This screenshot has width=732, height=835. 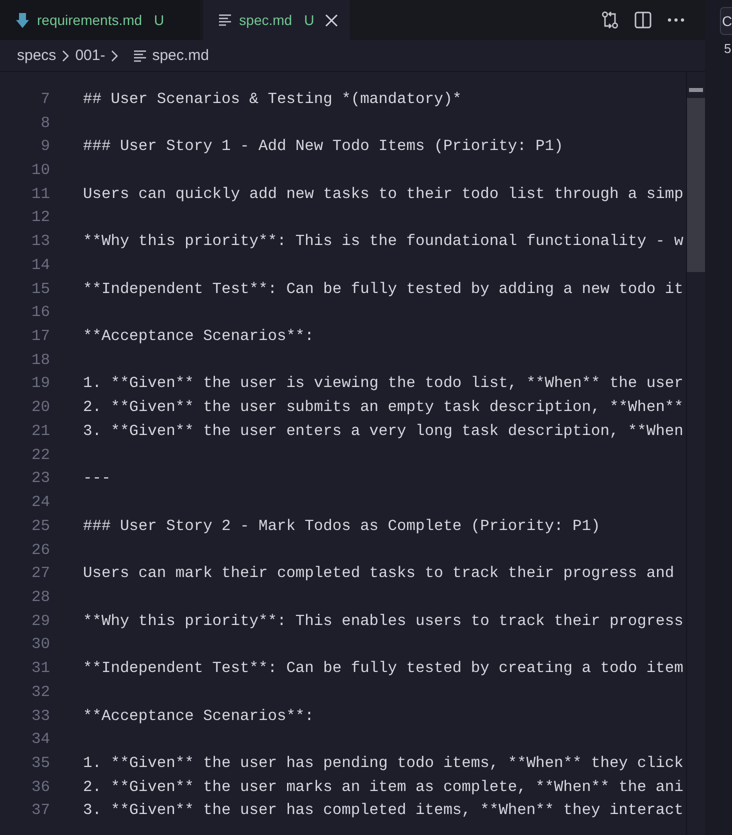 What do you see at coordinates (40, 597) in the screenshot?
I see `line-number: 28` at bounding box center [40, 597].